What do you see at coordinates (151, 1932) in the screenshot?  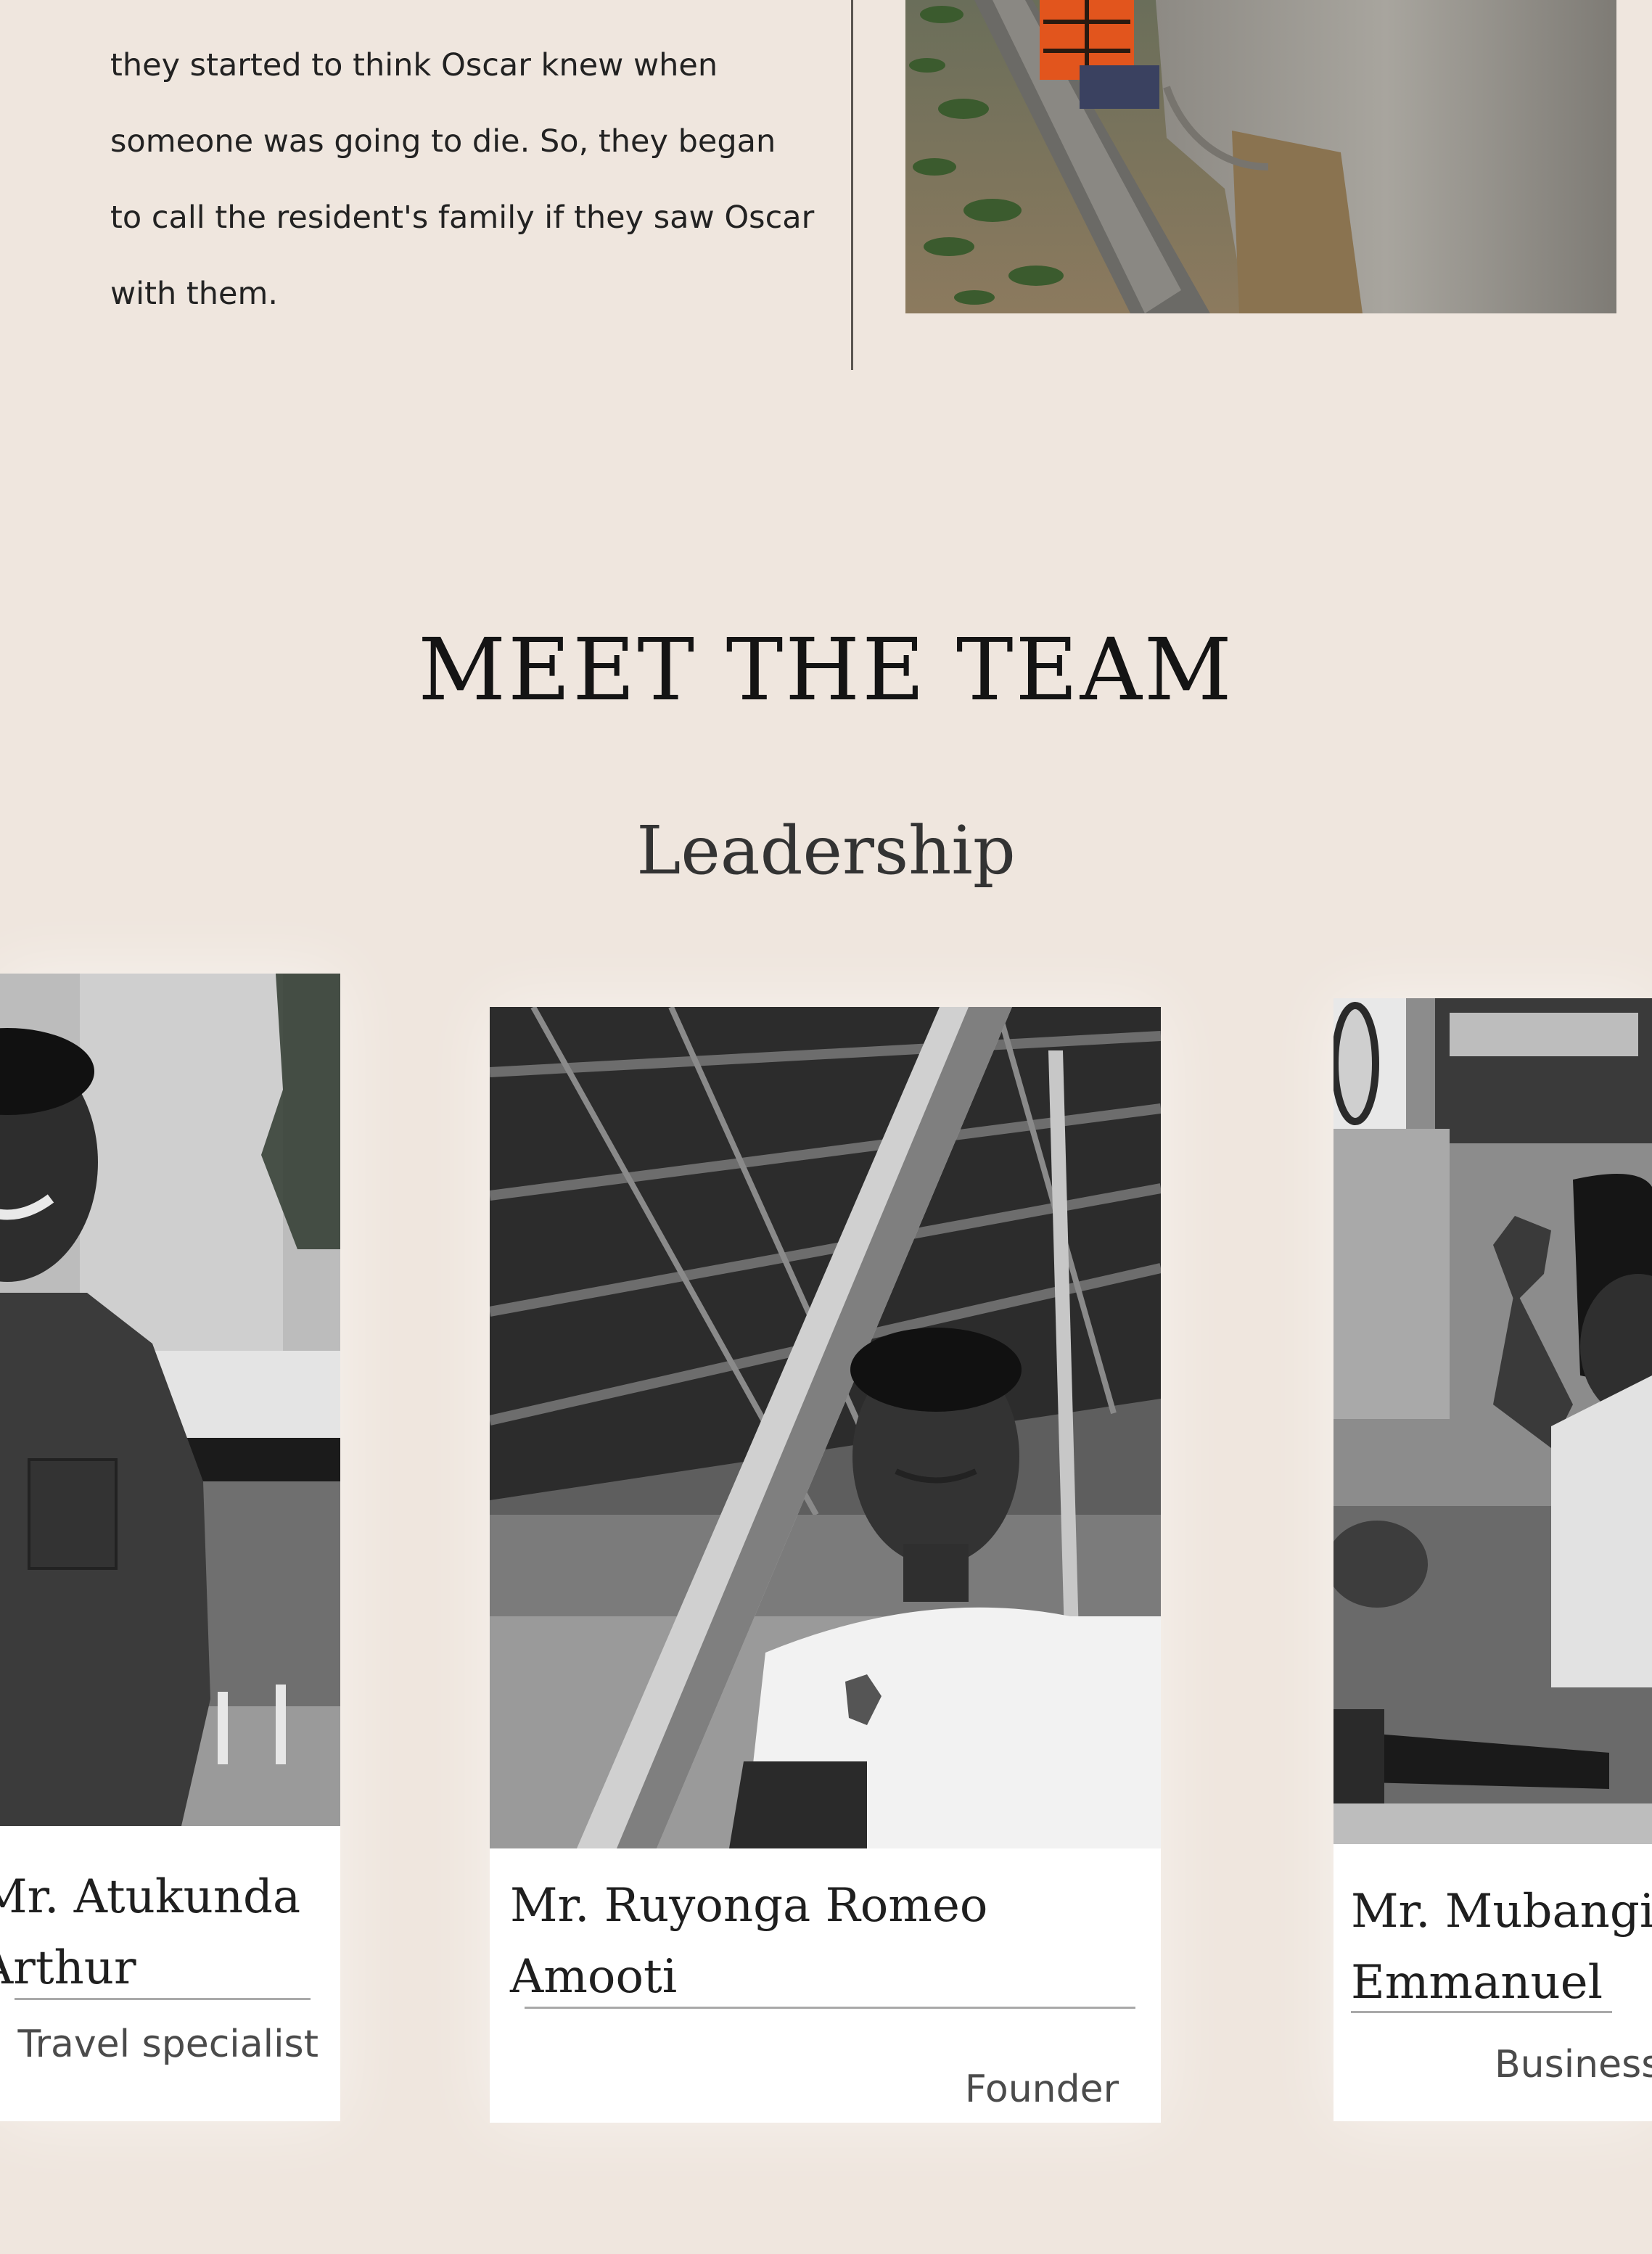 I see `team-member-name: Mr. Atukunda Arthur` at bounding box center [151, 1932].